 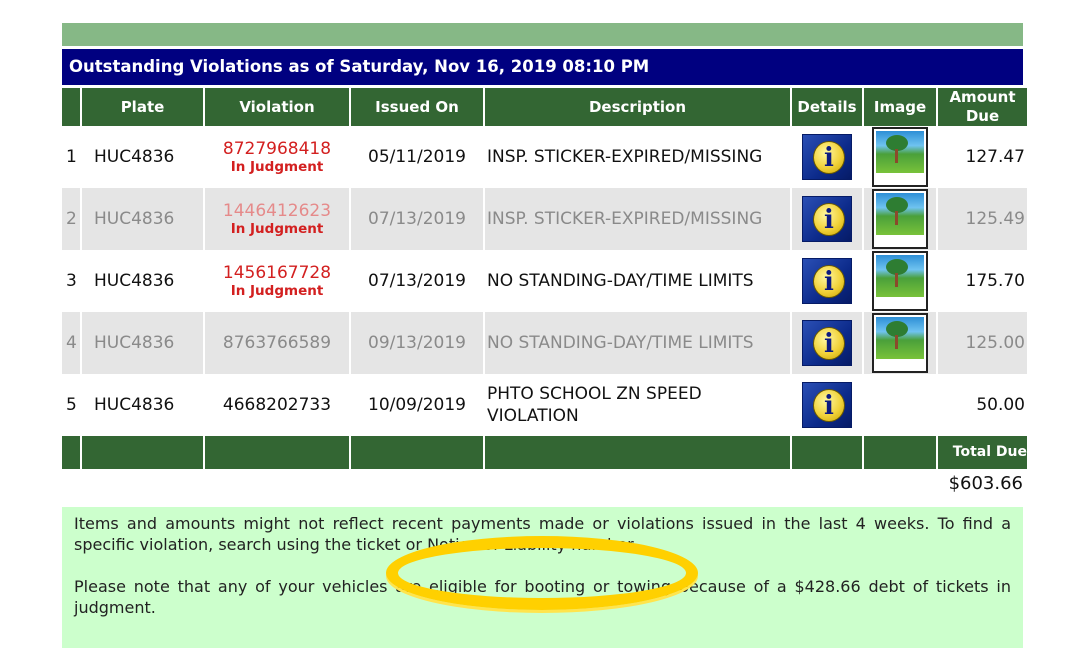 I want to click on amount-due-cell: 175.70, so click(x=982, y=281).